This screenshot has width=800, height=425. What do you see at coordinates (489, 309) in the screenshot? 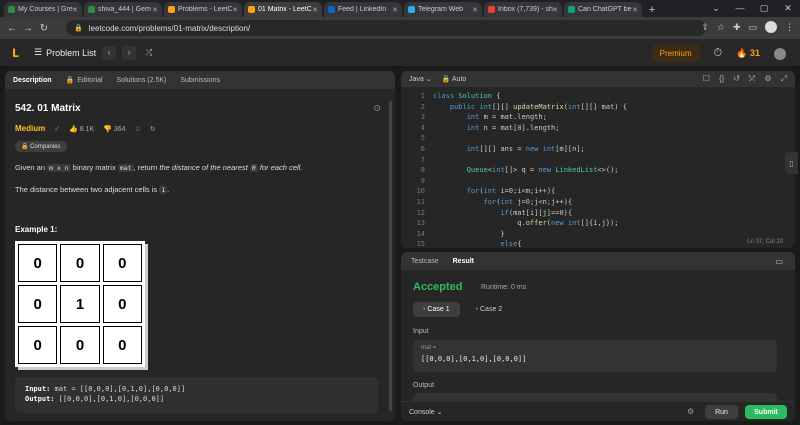
I see `case-2-tab: • Case 2` at bounding box center [489, 309].